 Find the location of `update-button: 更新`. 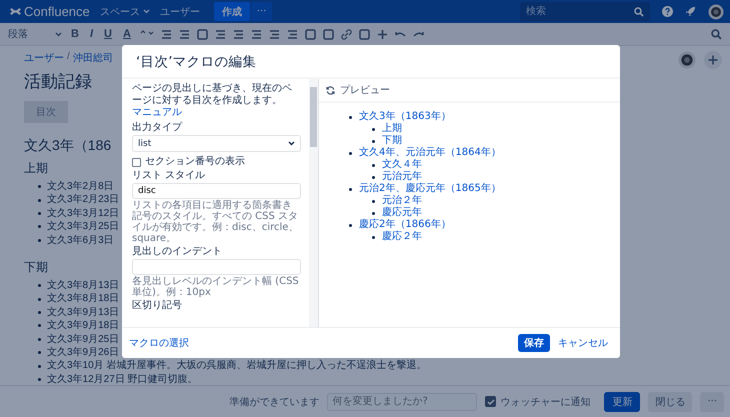

update-button: 更新 is located at coordinates (622, 402).